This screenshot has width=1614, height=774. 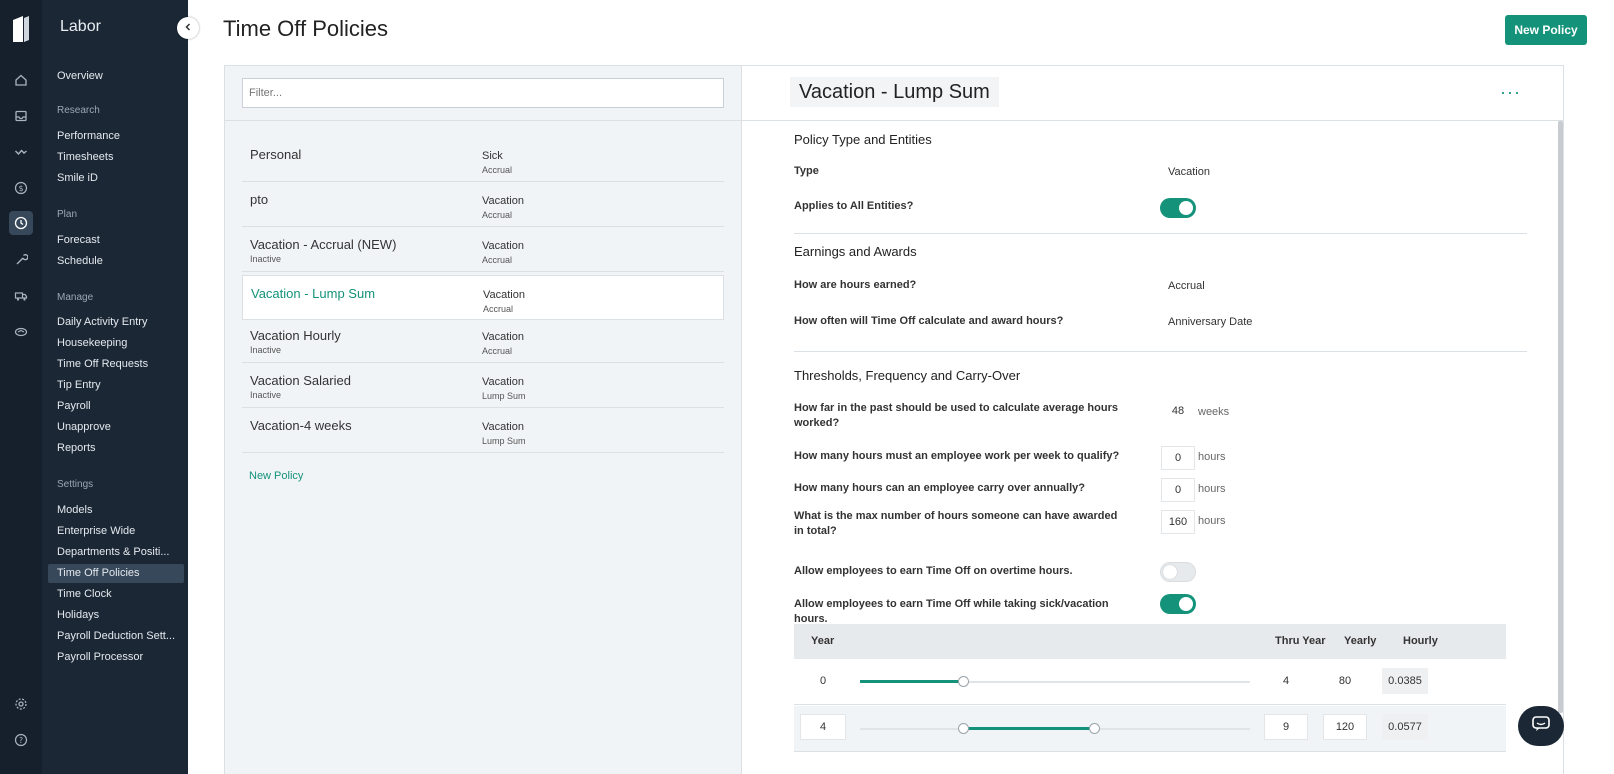 What do you see at coordinates (1560, 417) in the screenshot?
I see `detail-scrollbar` at bounding box center [1560, 417].